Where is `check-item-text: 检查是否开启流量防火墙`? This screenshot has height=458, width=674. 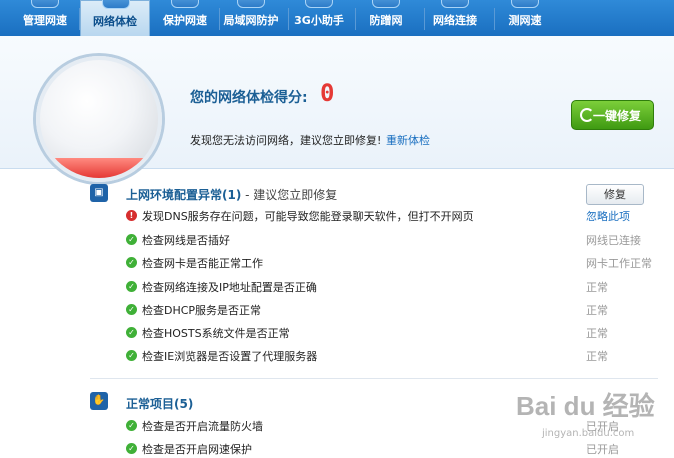
check-item-text: 检查是否开启流量防火墙 is located at coordinates (202, 426).